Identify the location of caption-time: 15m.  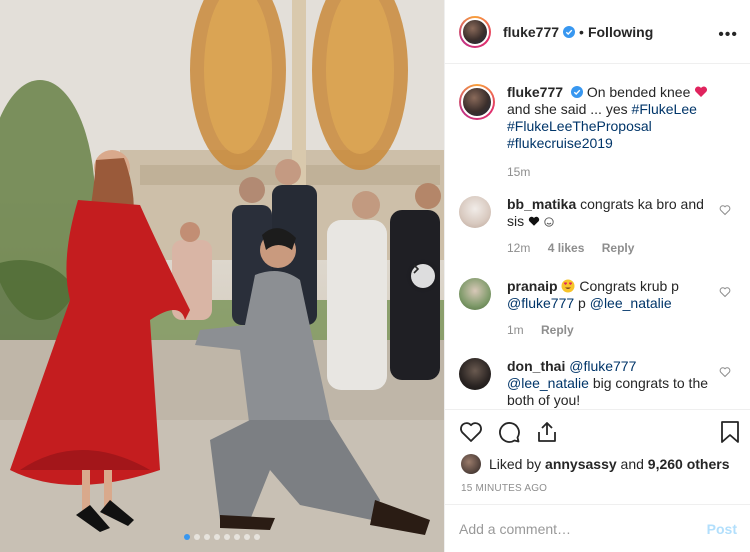
(519, 172).